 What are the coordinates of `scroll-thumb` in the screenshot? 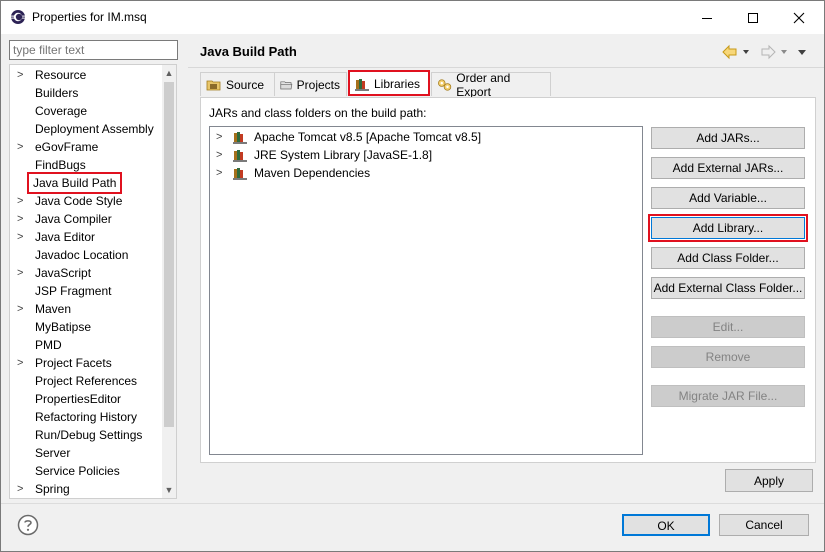 It's located at (169, 254).